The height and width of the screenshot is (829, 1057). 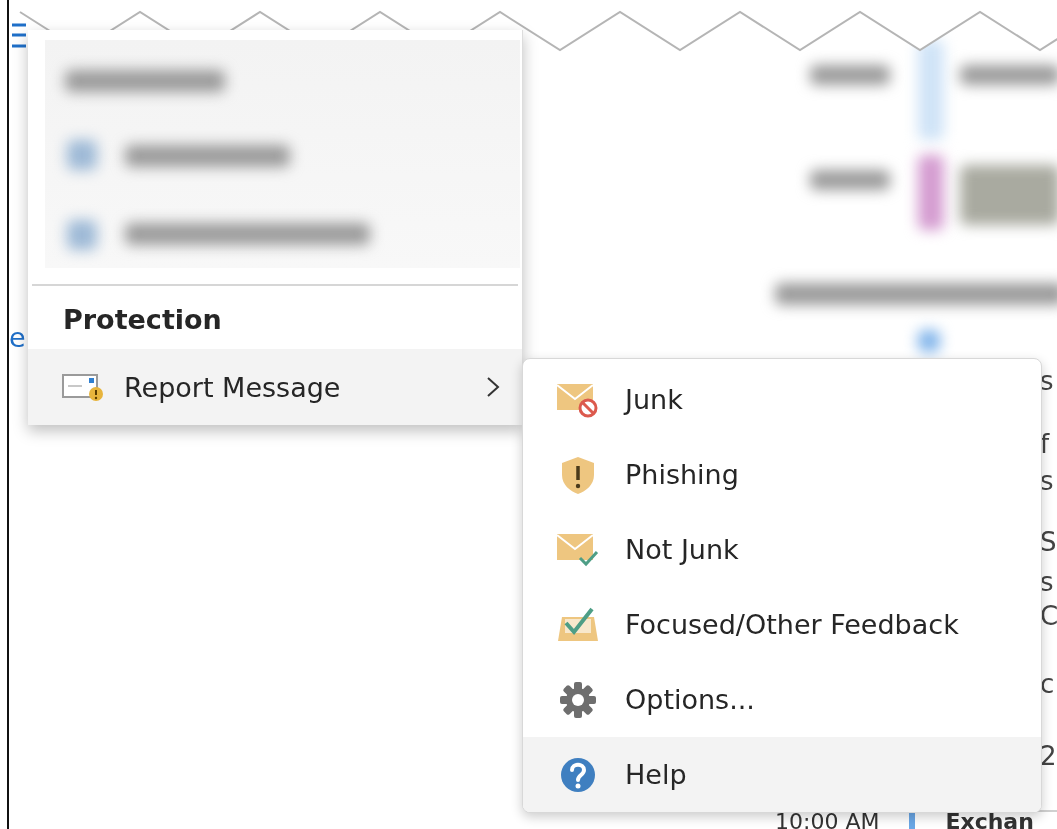 What do you see at coordinates (83, 387) in the screenshot?
I see `envelope-warning-icon` at bounding box center [83, 387].